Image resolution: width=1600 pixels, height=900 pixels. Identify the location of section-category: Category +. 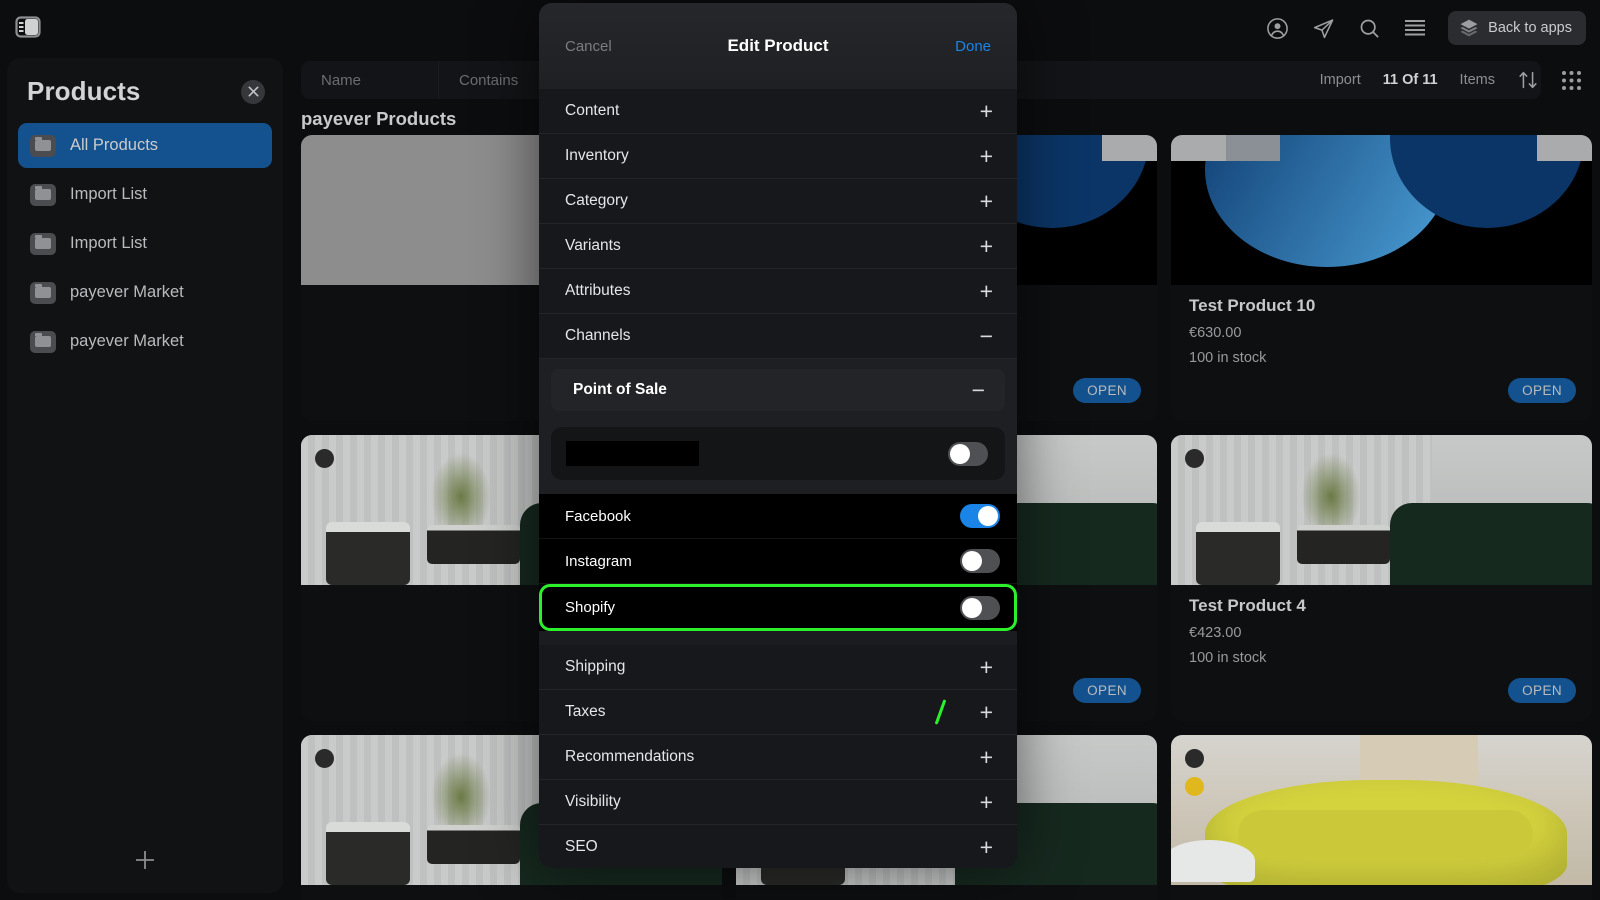
(778, 201).